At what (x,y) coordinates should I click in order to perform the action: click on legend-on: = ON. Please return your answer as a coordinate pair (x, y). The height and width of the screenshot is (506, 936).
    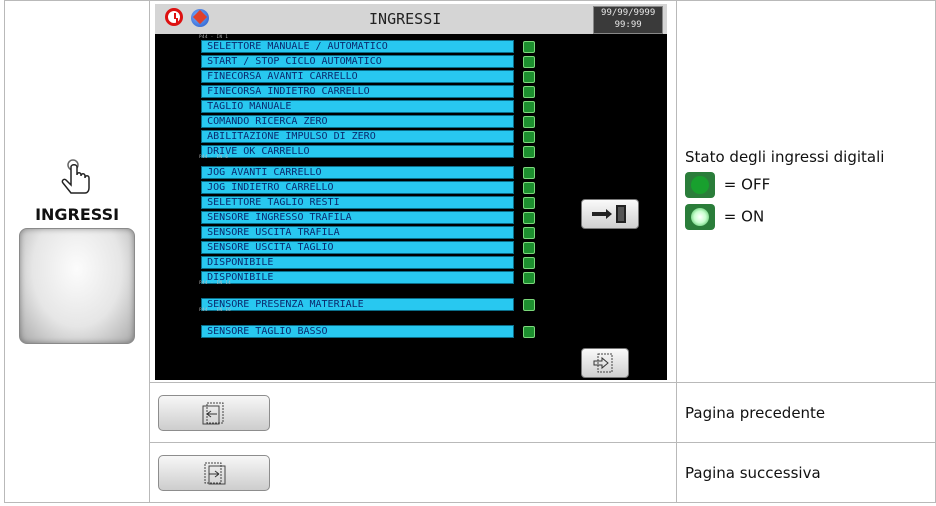
    Looking at the image, I should click on (810, 216).